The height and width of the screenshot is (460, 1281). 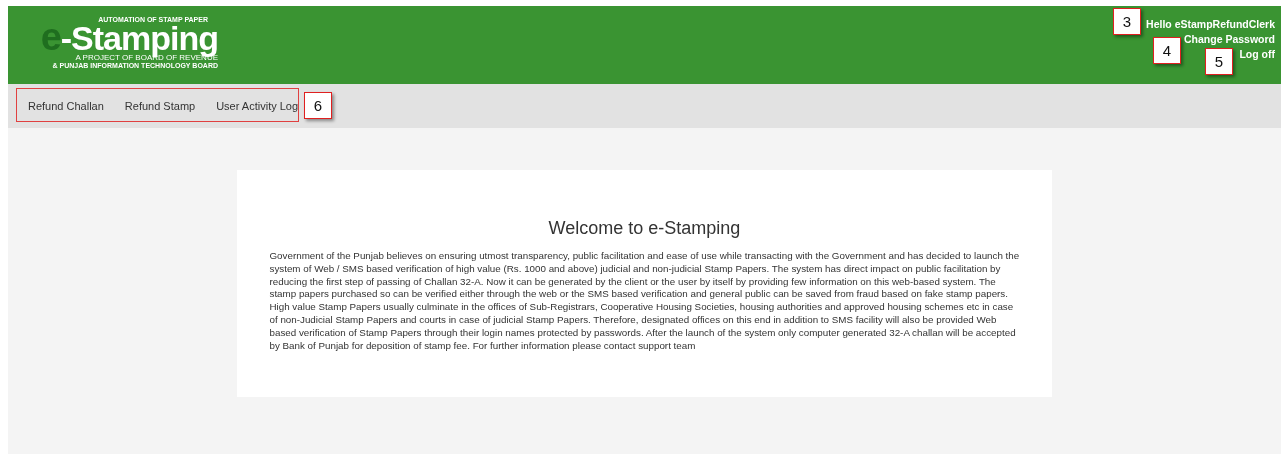 What do you see at coordinates (644, 301) in the screenshot?
I see `welcome-text: Government of the Punjab believes on ensuring utmost transparency, public facilitation and ease of use while transacting with the Government and has decided to launch the system of Web / SMS based verification of high value (Rs. 1000 and above) judicial and non-judicial Stamp Papers. The system has direct impact on public facilitation by reducing the first step of passing of Challan 32-A. Now it can be generated by the client or the user by itself by providing few information on this web-based system. The stamp papers purchased so can be verified either through the web or the SMS based verification and general public can be saved from fraud based on fake stamp papers. High value Stamp Papers usually culminate in the offices of Sub-Registrars, Cooperative Housing Societies, housing authorities and approved housing schemes etc in case of non-Judicial Stamp Papers and courts in case of judicial Stamp Papers. Therefore, designated offices on this end in addition to SMS facility will also be provided Web based verification of Stamp Papers through their login names protected by passwords. After the launch of the system only computer generated 32-A challan will be accepted by Bank of Punjab for deposition of stamp fee. For further information please contact support team` at bounding box center [644, 301].